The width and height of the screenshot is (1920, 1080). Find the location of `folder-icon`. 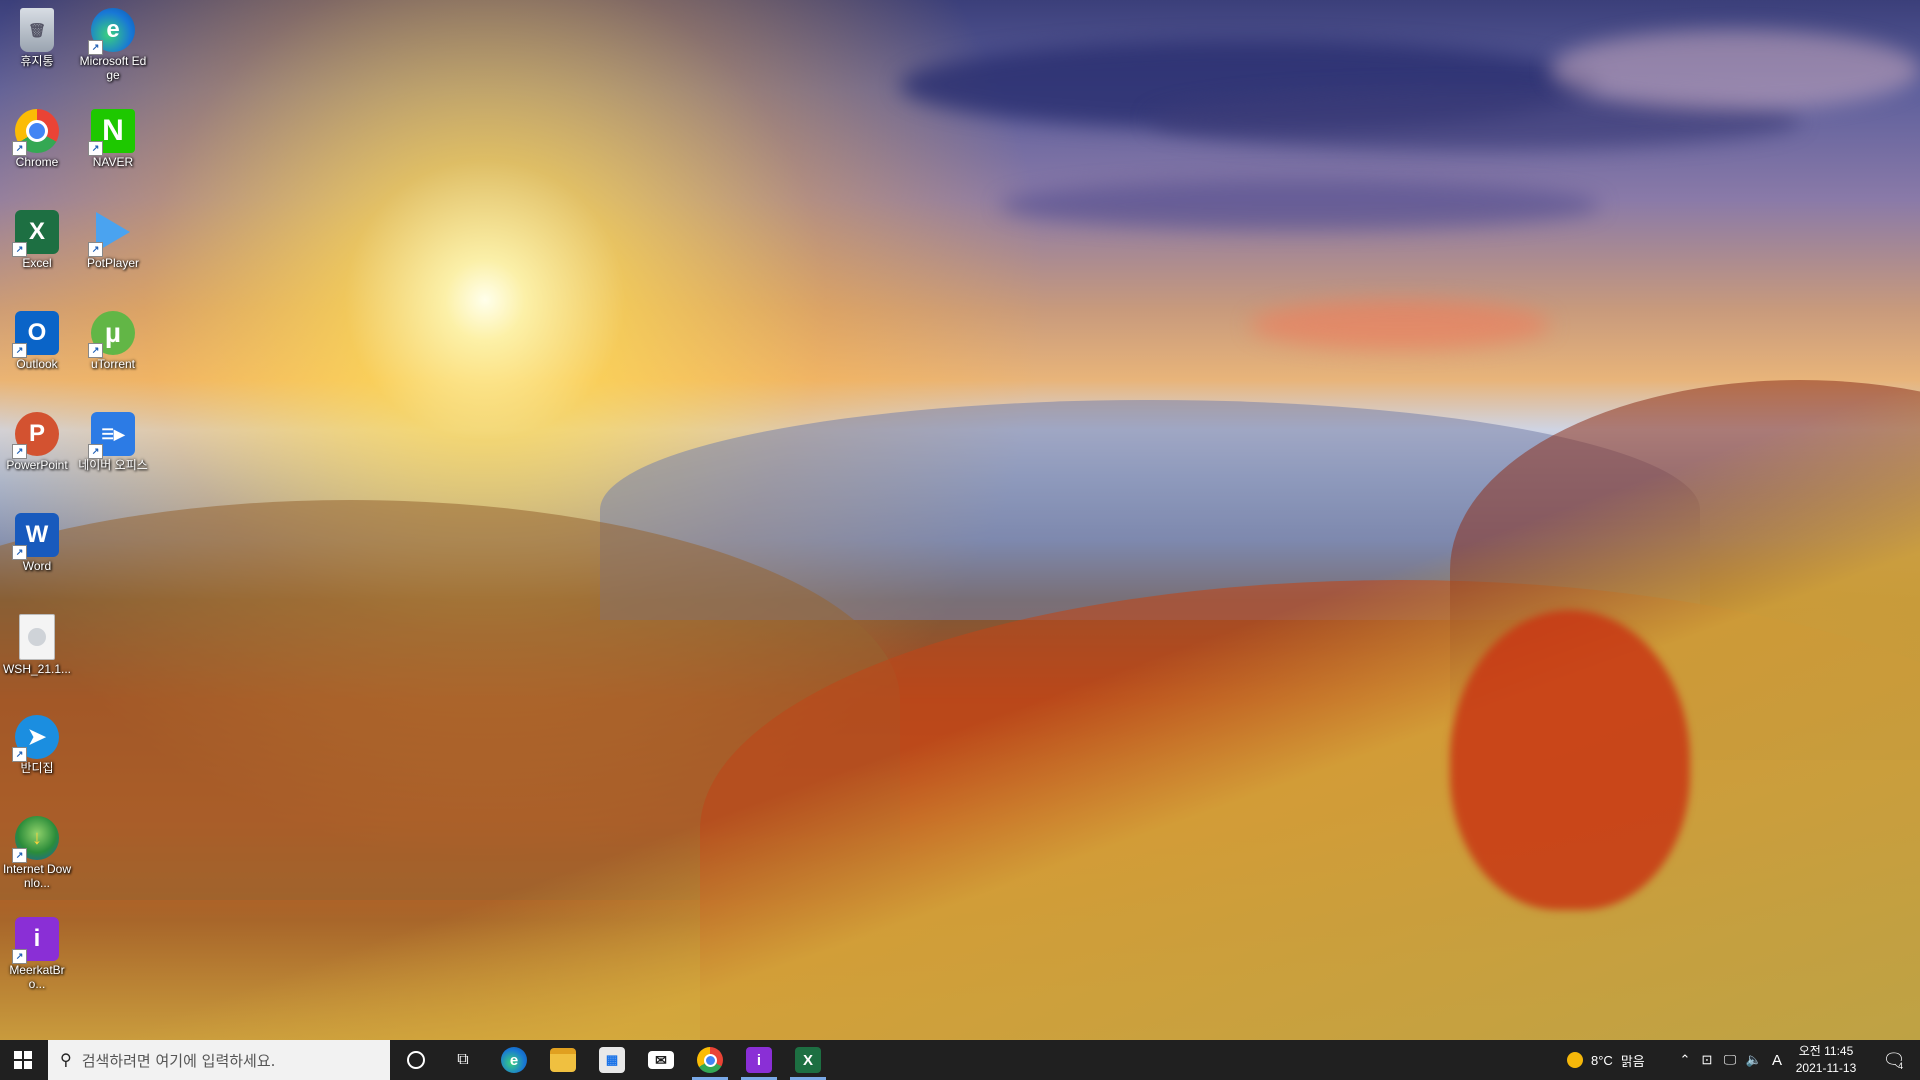

folder-icon is located at coordinates (563, 1060).